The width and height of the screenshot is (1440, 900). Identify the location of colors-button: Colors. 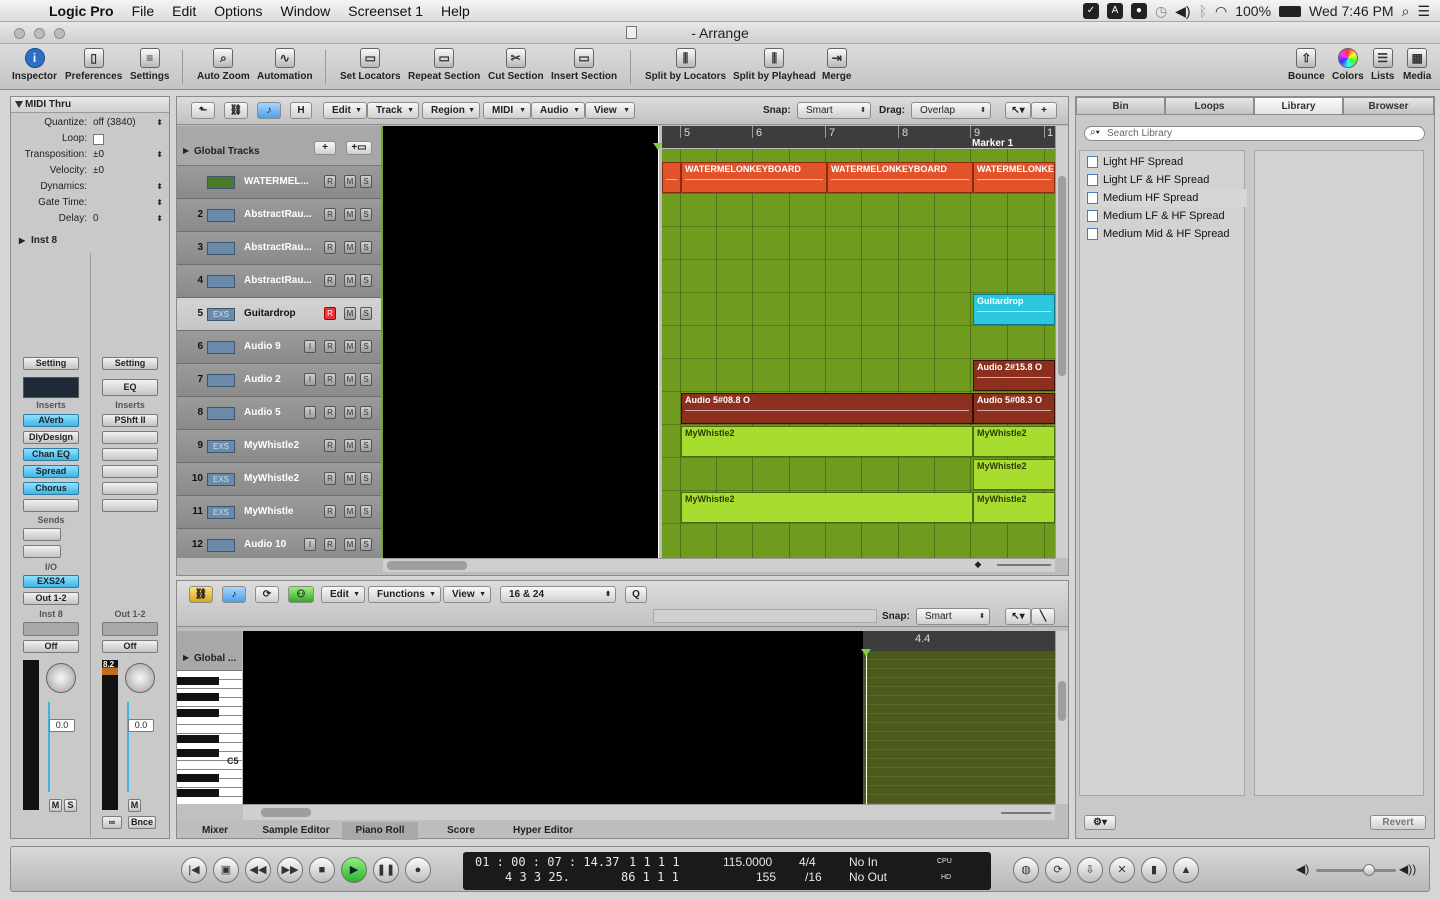
(1348, 65).